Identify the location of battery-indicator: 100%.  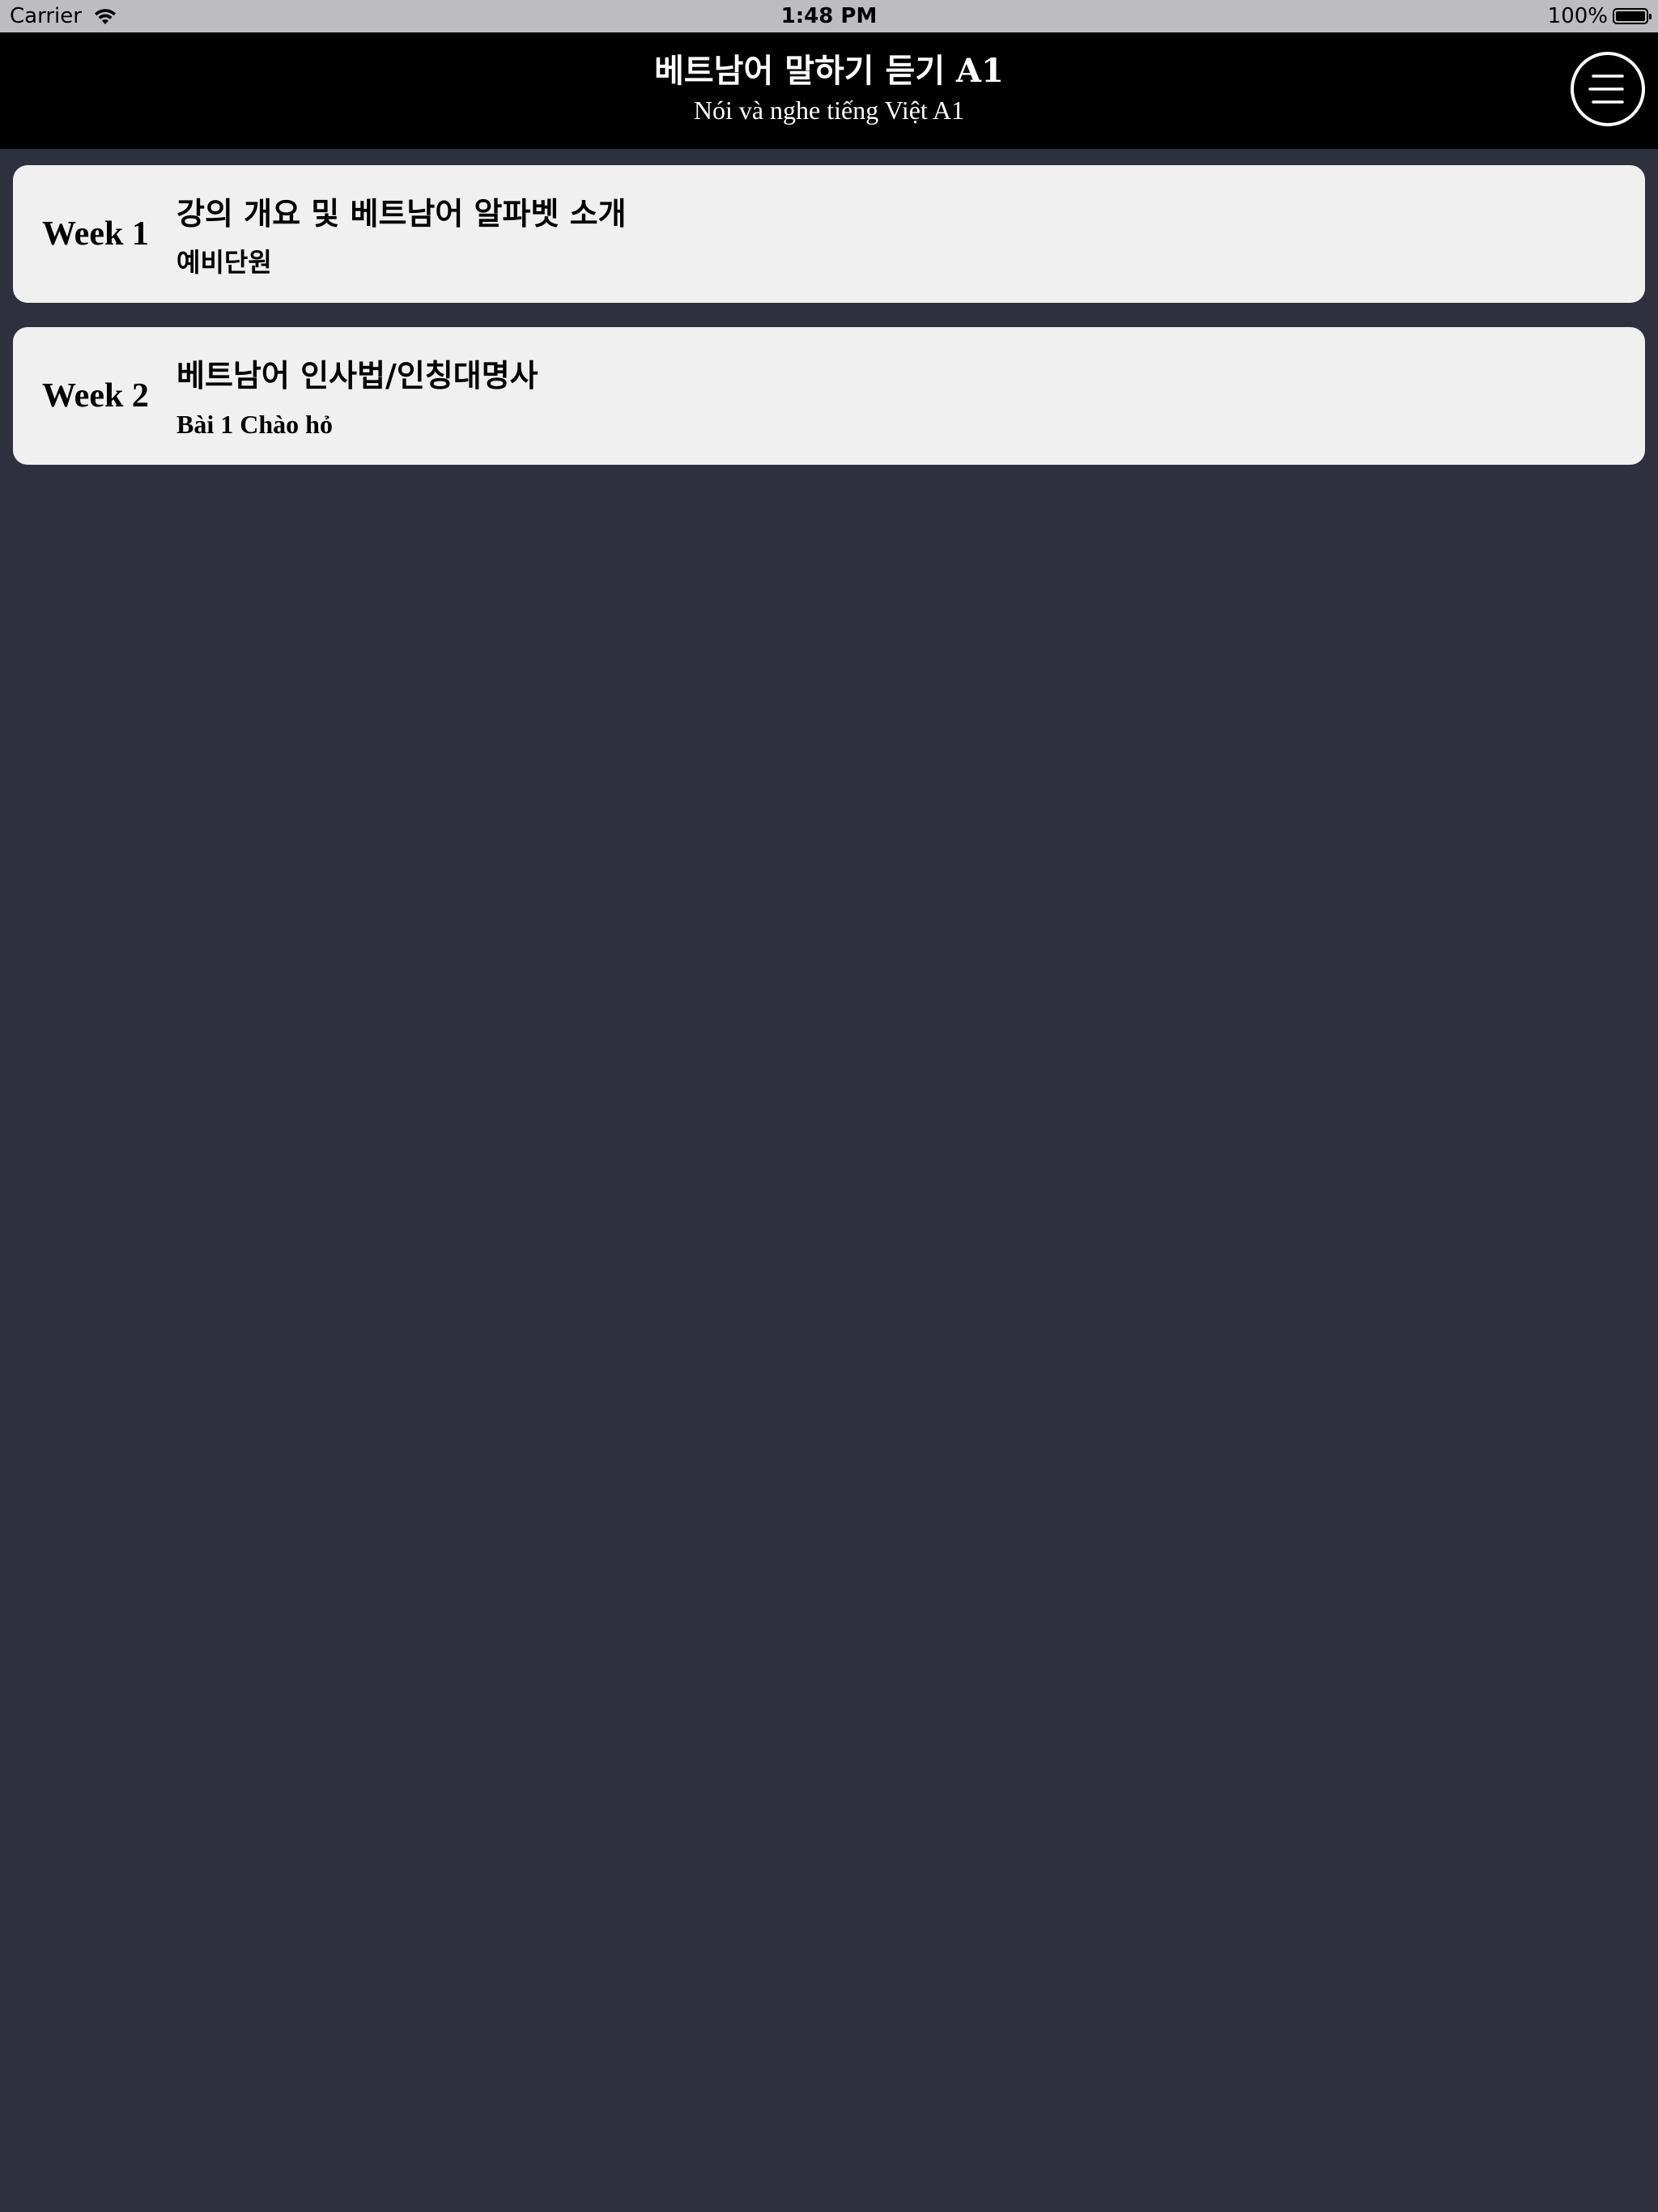
(1599, 16).